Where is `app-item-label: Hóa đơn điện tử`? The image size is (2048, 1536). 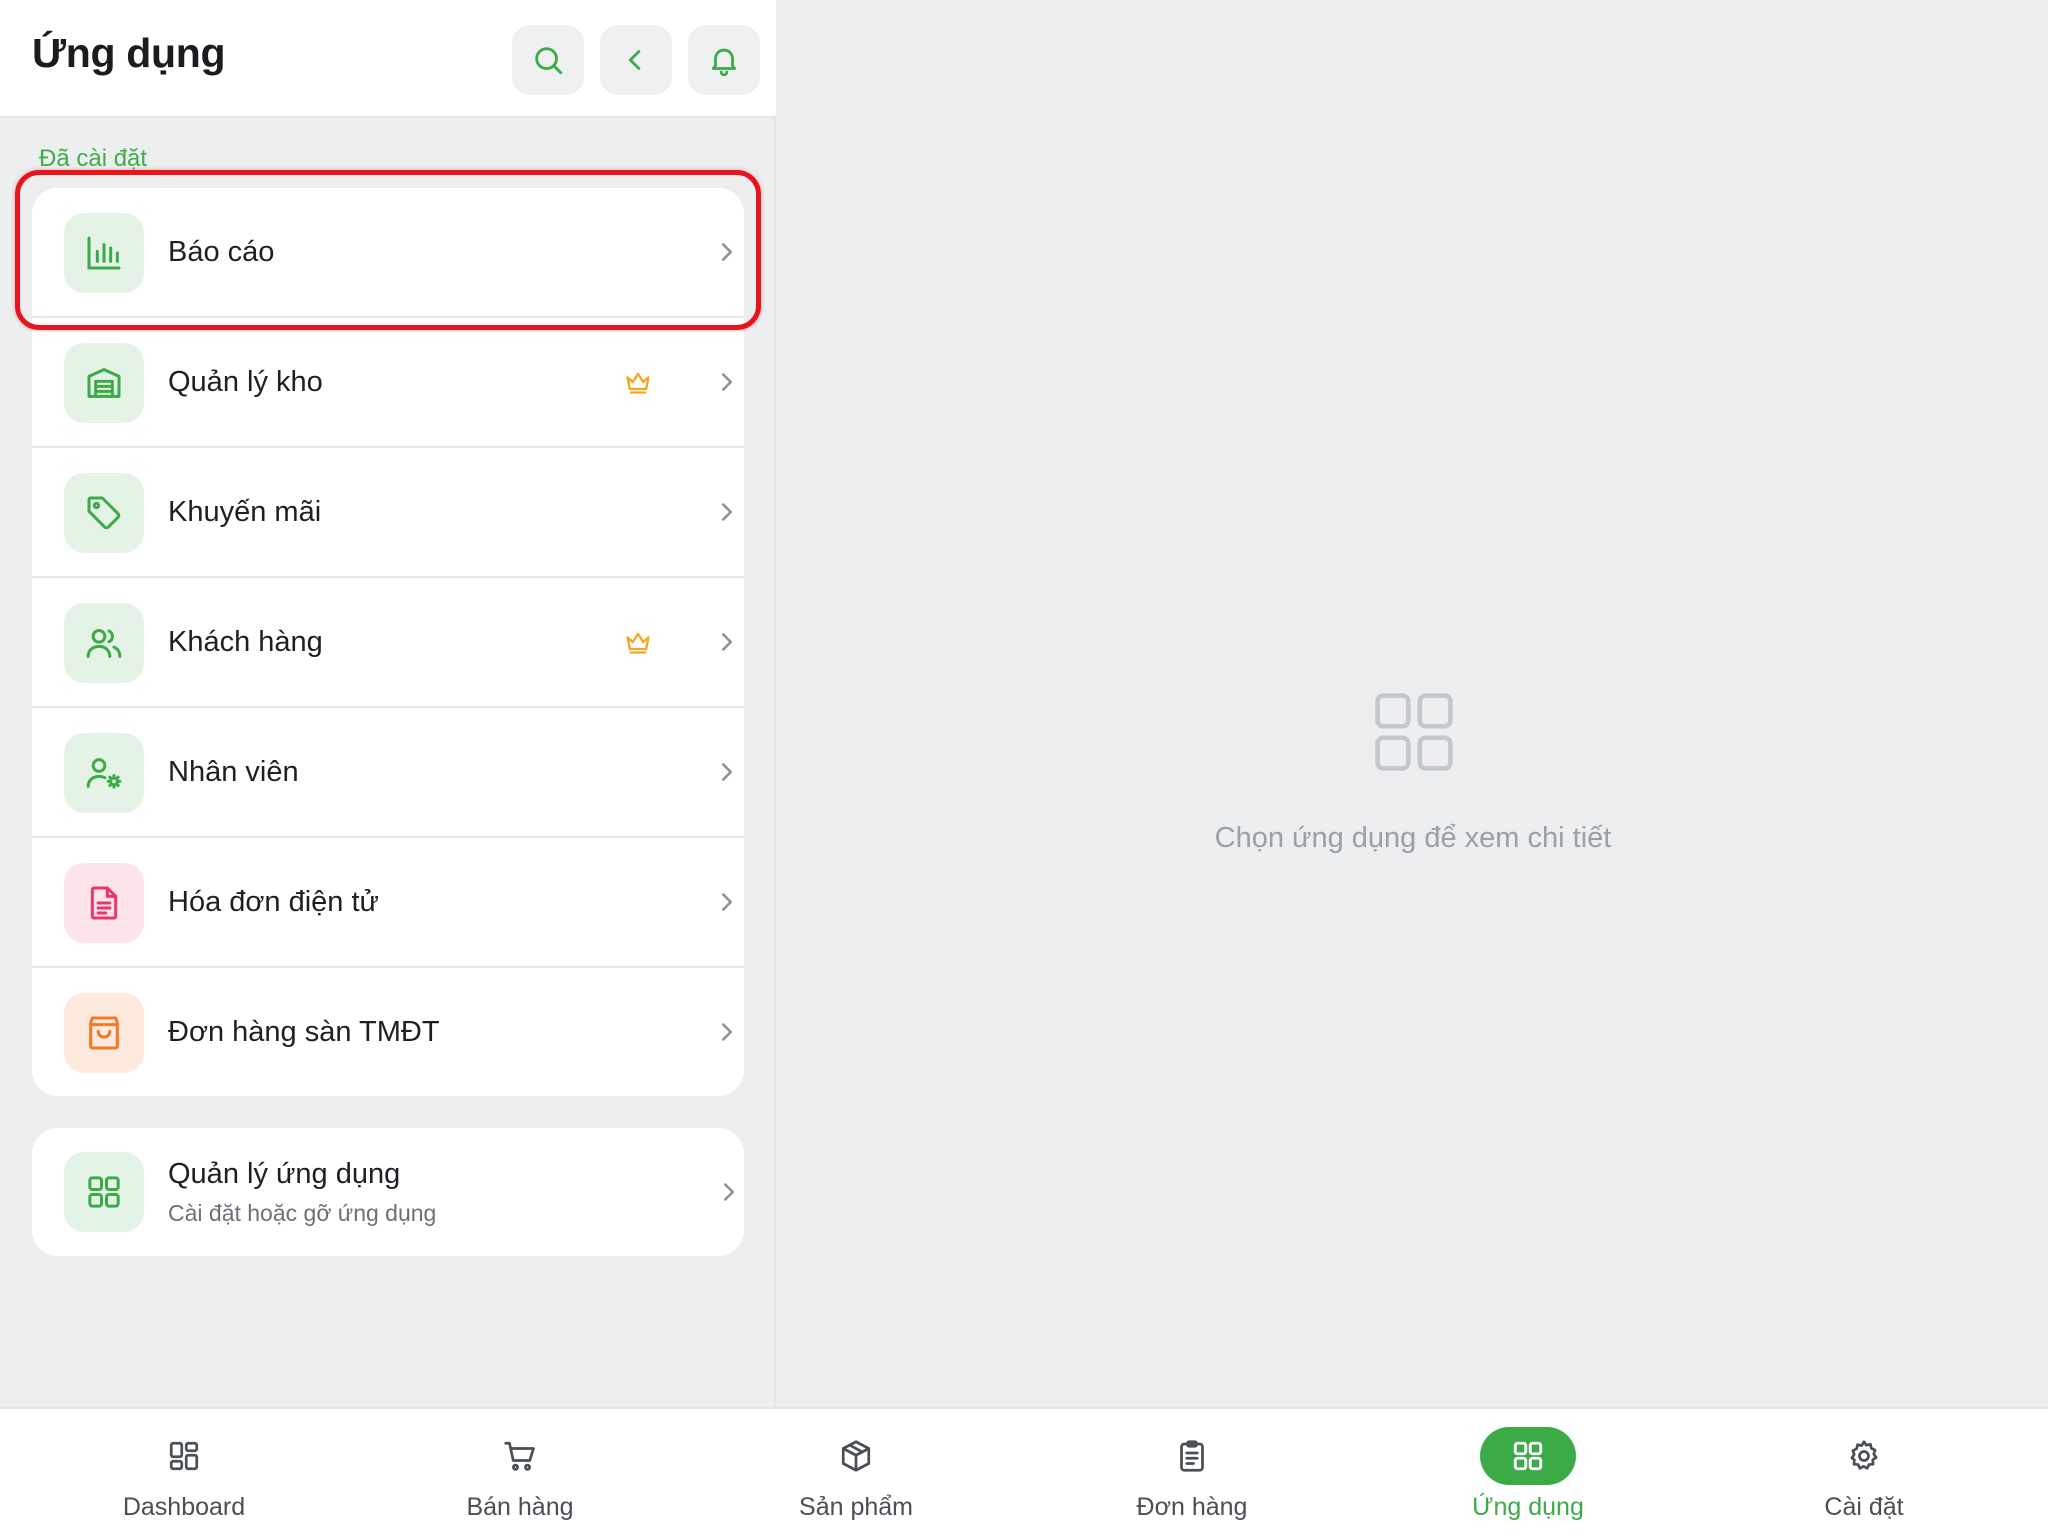
app-item-label: Hóa đơn điện tử is located at coordinates (273, 902).